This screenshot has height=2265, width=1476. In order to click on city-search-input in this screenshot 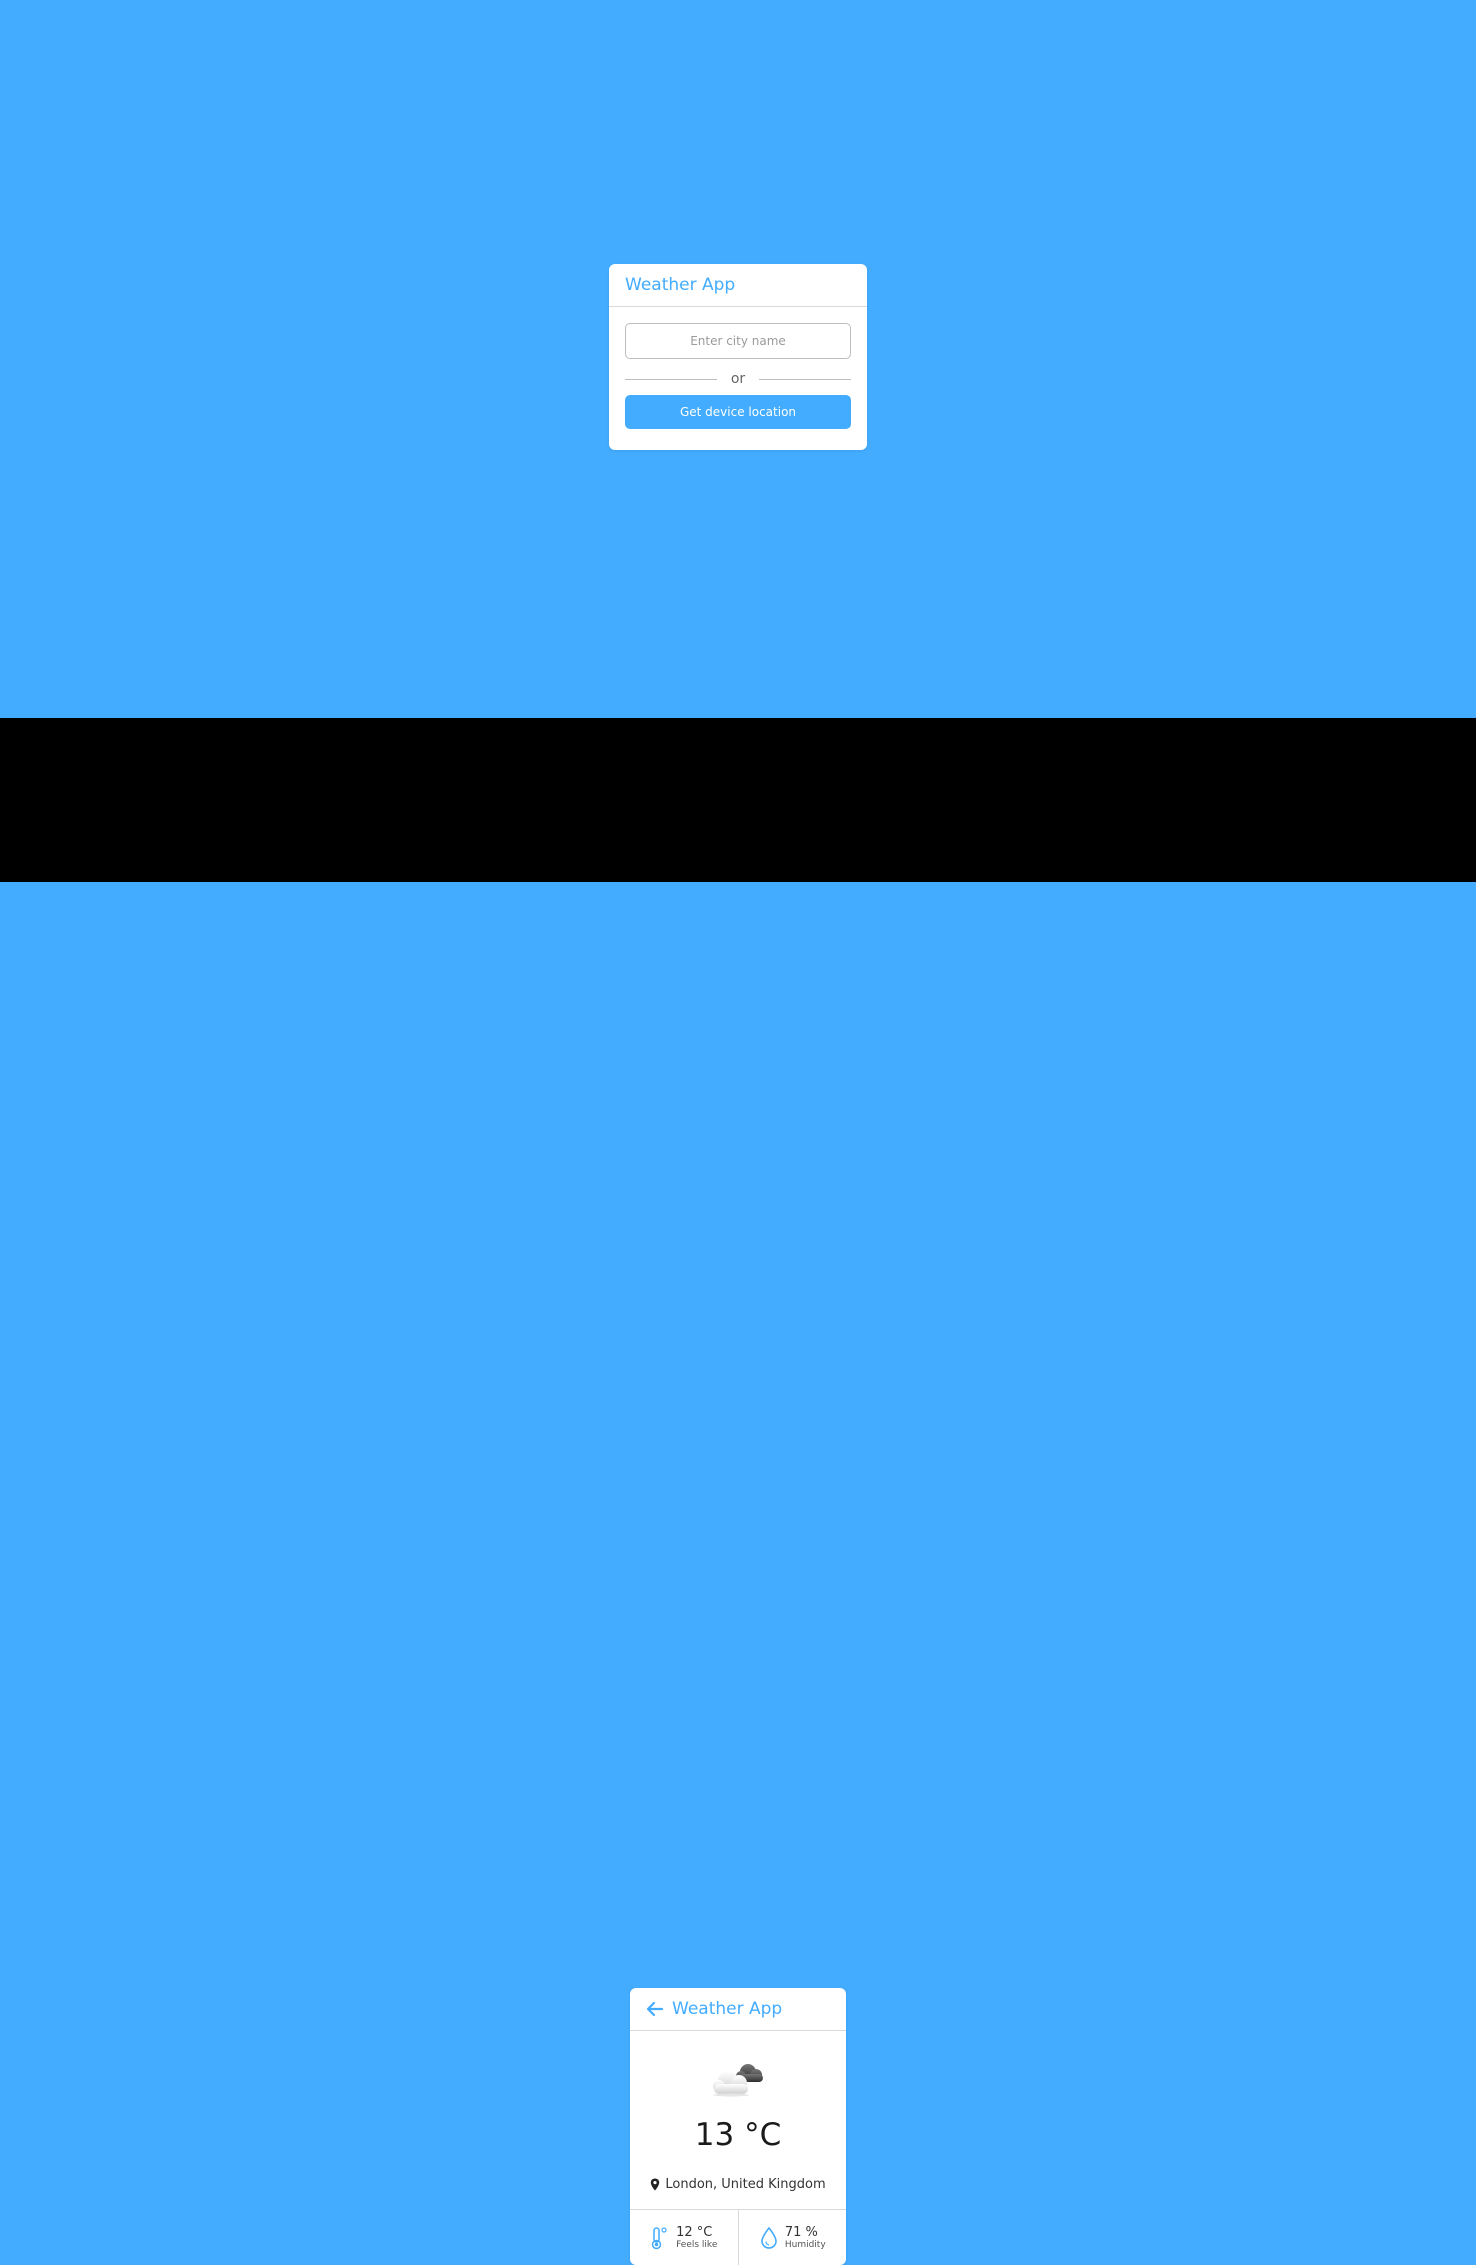, I will do `click(738, 341)`.